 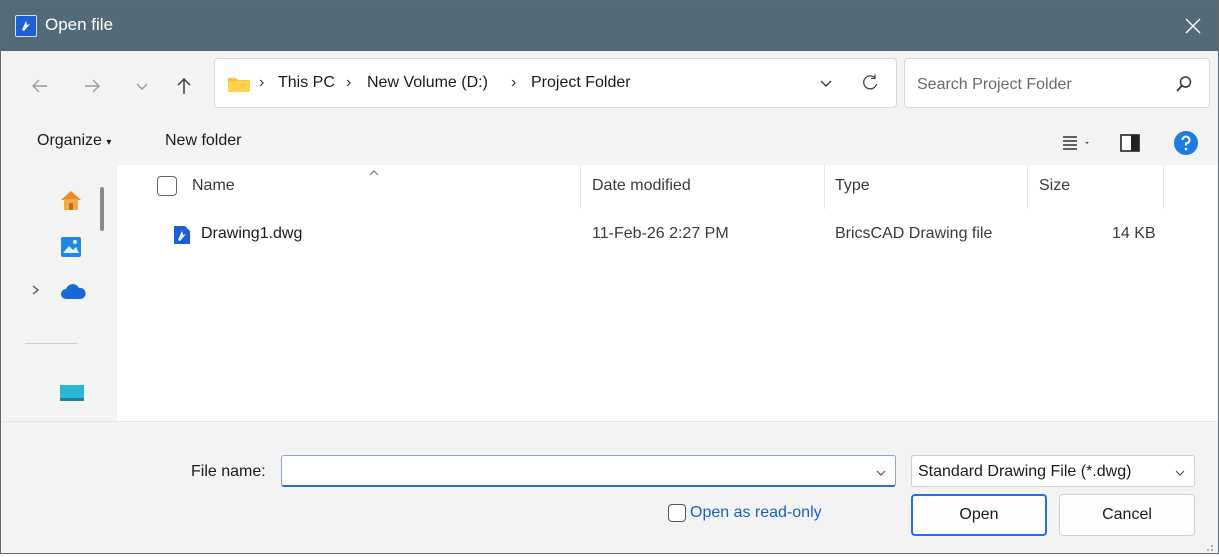 I want to click on expand-onedrive-toggle, so click(x=36, y=292).